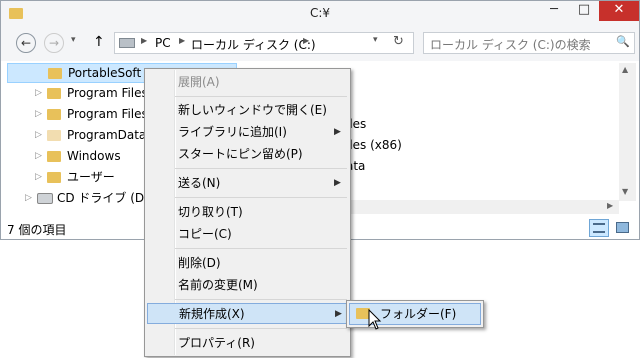  What do you see at coordinates (163, 43) in the screenshot?
I see `breadcrumb-pc: PC` at bounding box center [163, 43].